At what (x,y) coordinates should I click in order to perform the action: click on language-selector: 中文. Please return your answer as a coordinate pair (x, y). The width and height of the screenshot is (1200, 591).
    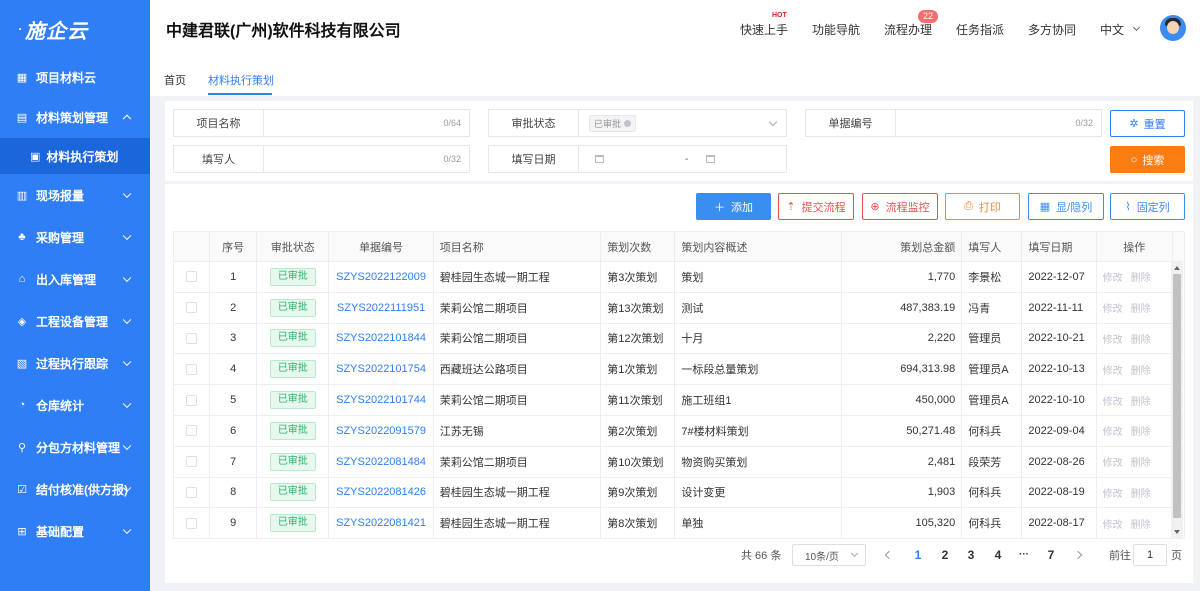
    Looking at the image, I should click on (1120, 29).